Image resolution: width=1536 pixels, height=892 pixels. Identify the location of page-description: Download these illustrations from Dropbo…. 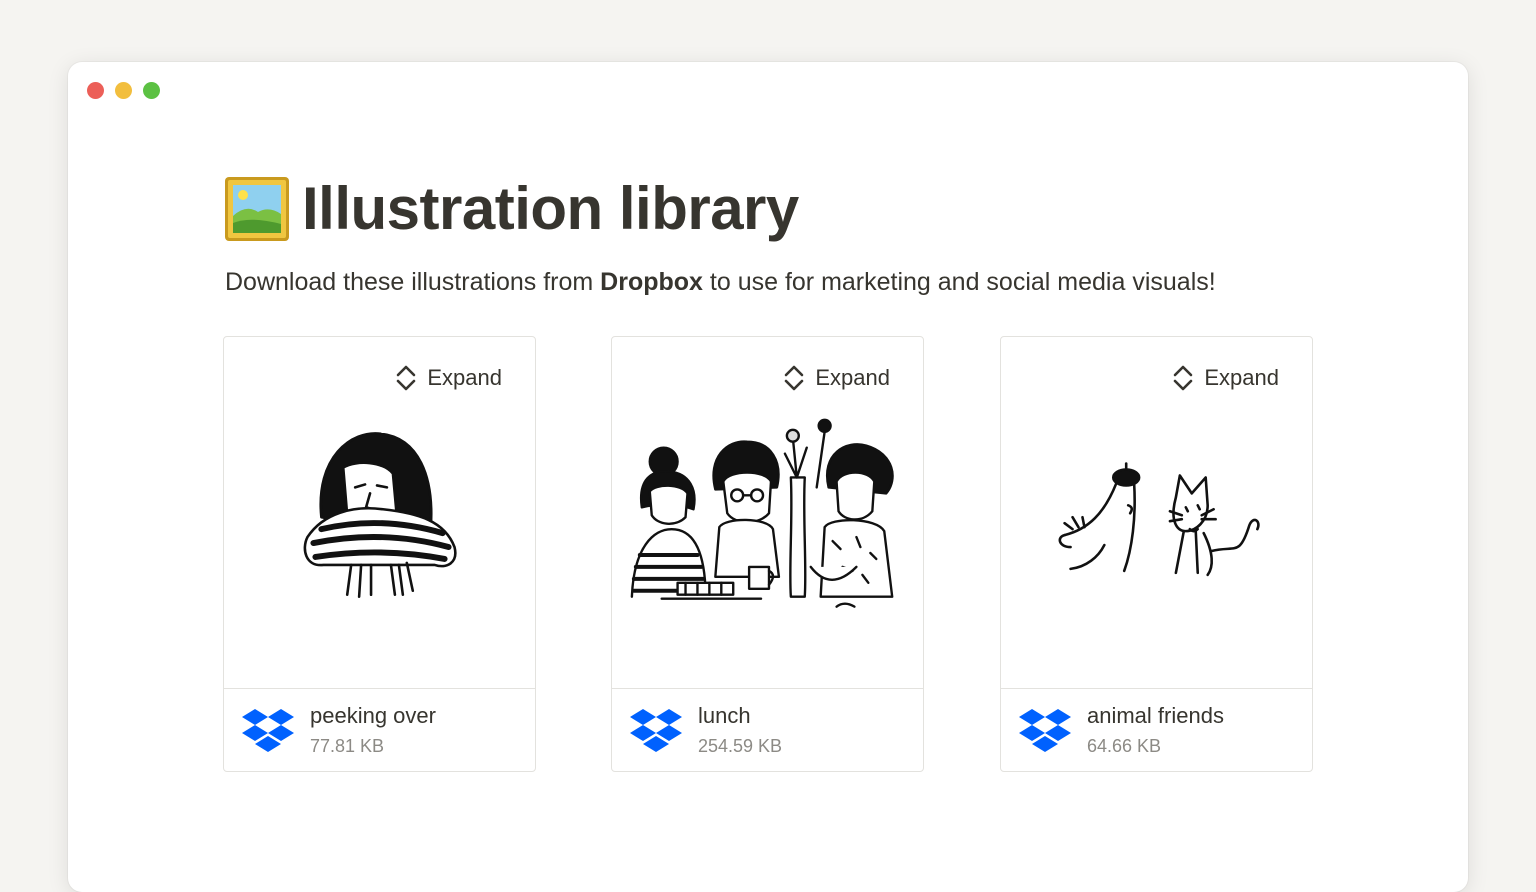
(720, 282).